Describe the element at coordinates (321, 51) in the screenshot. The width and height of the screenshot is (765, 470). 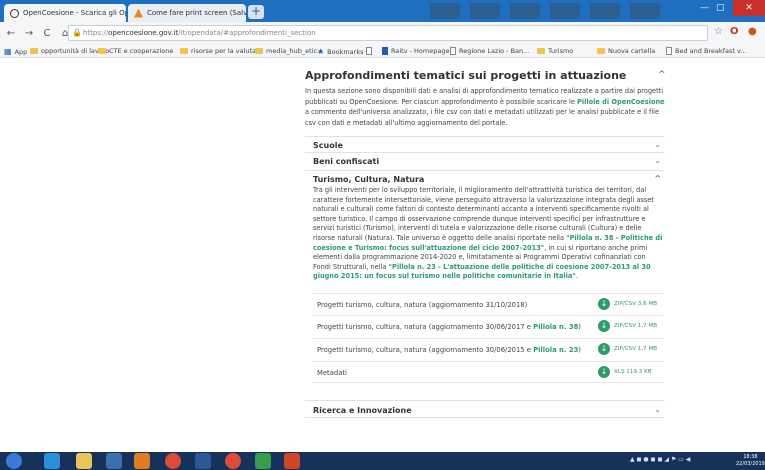
I see `star-icon: ★` at that location.